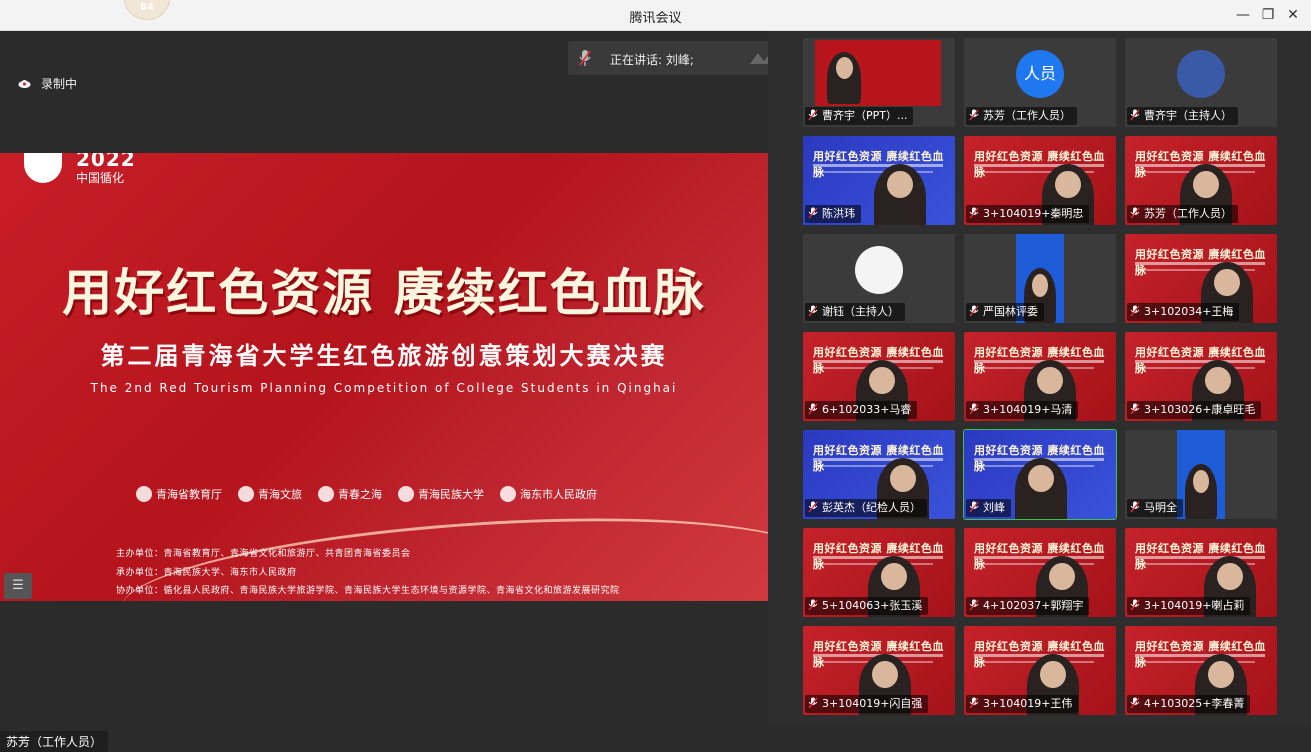 This screenshot has height=752, width=1311. I want to click on participant-tile: 用好红色资源 赓续红色血脉 3+104019+王伟, so click(1040, 670).